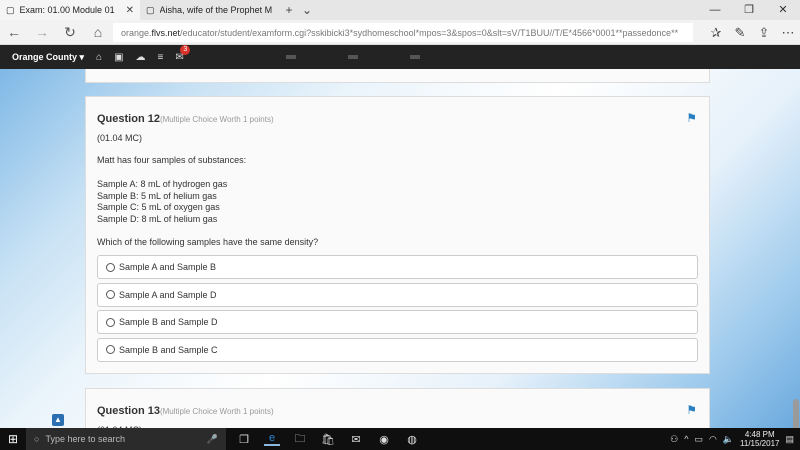 The image size is (800, 450). I want to click on sample-item: Sample D: 8 mL of helium gas, so click(157, 218).